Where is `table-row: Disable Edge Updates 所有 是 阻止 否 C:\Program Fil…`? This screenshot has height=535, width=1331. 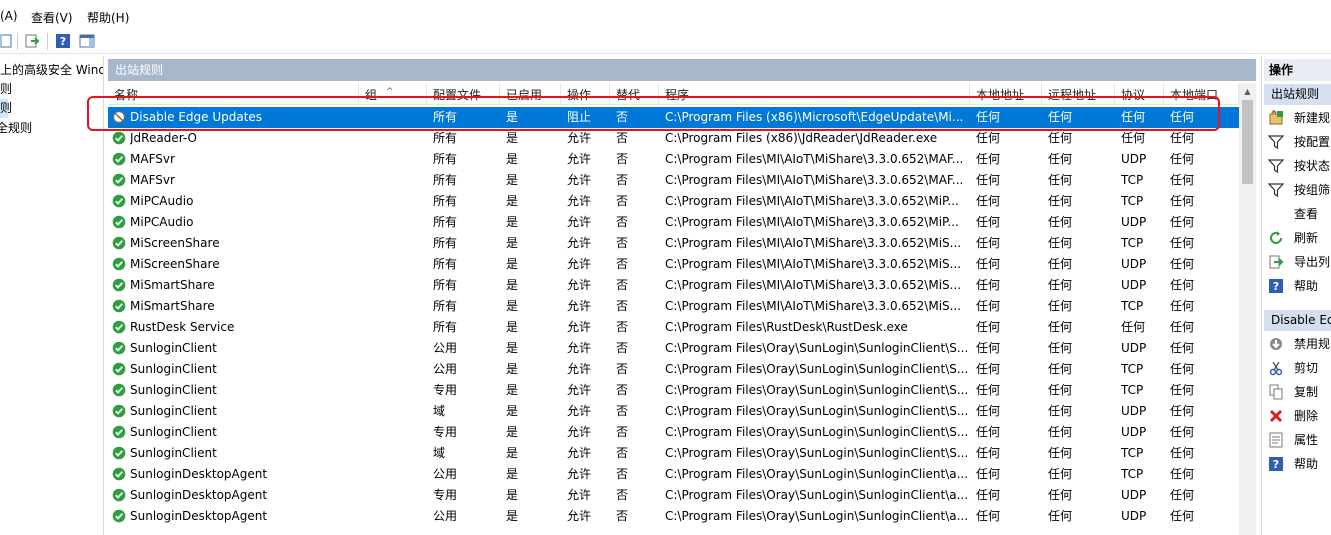
table-row: Disable Edge Updates 所有 是 阻止 否 C:\Program Fil… is located at coordinates (673, 117).